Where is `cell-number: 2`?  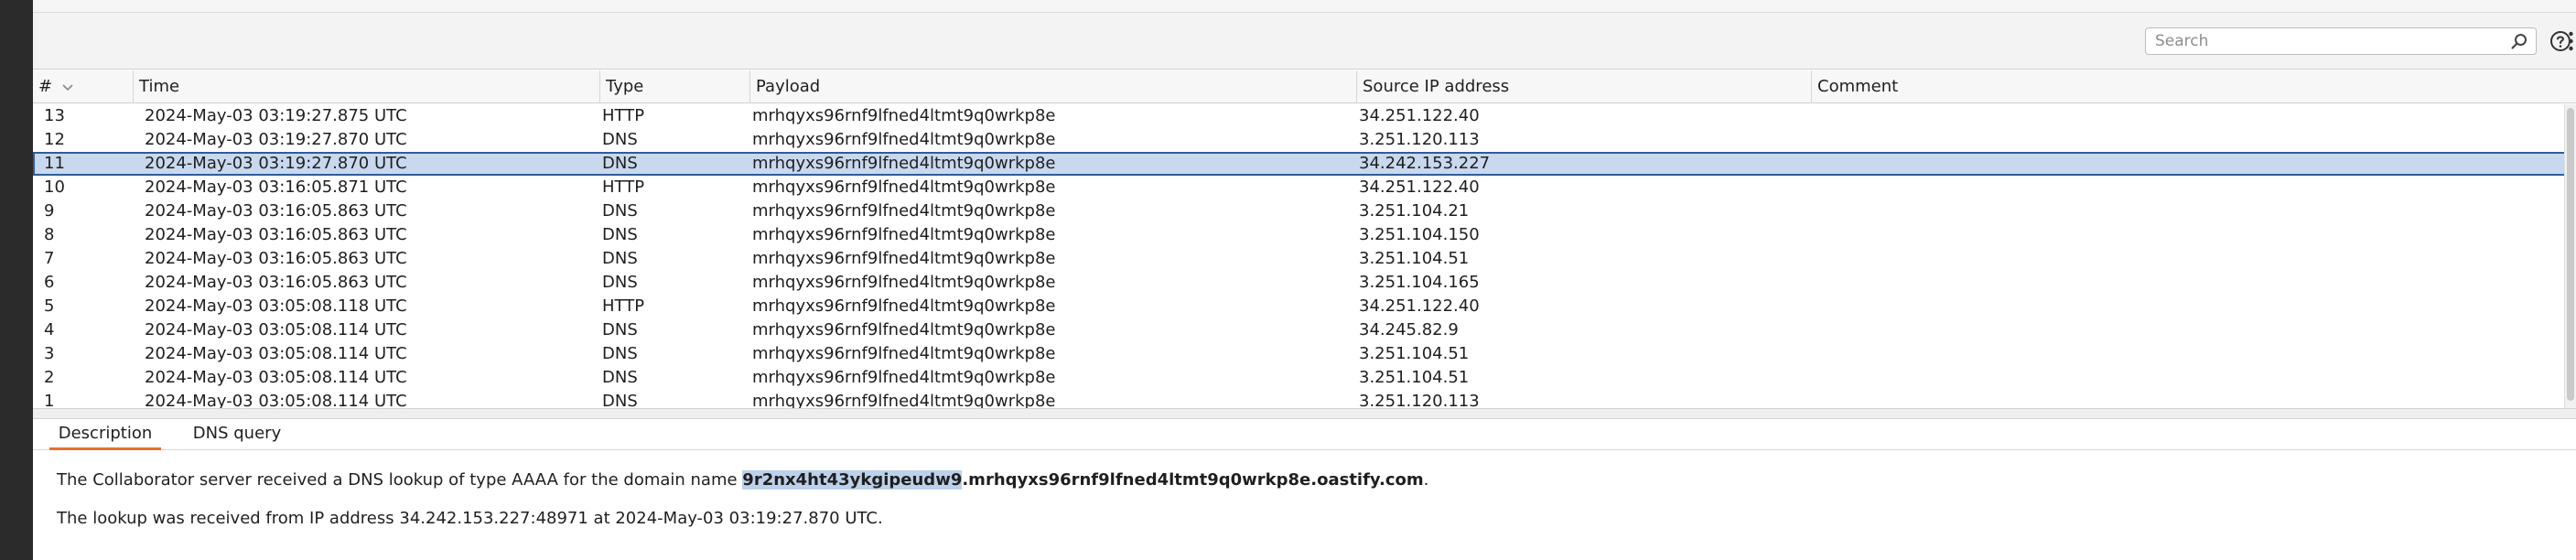 cell-number: 2 is located at coordinates (49, 377).